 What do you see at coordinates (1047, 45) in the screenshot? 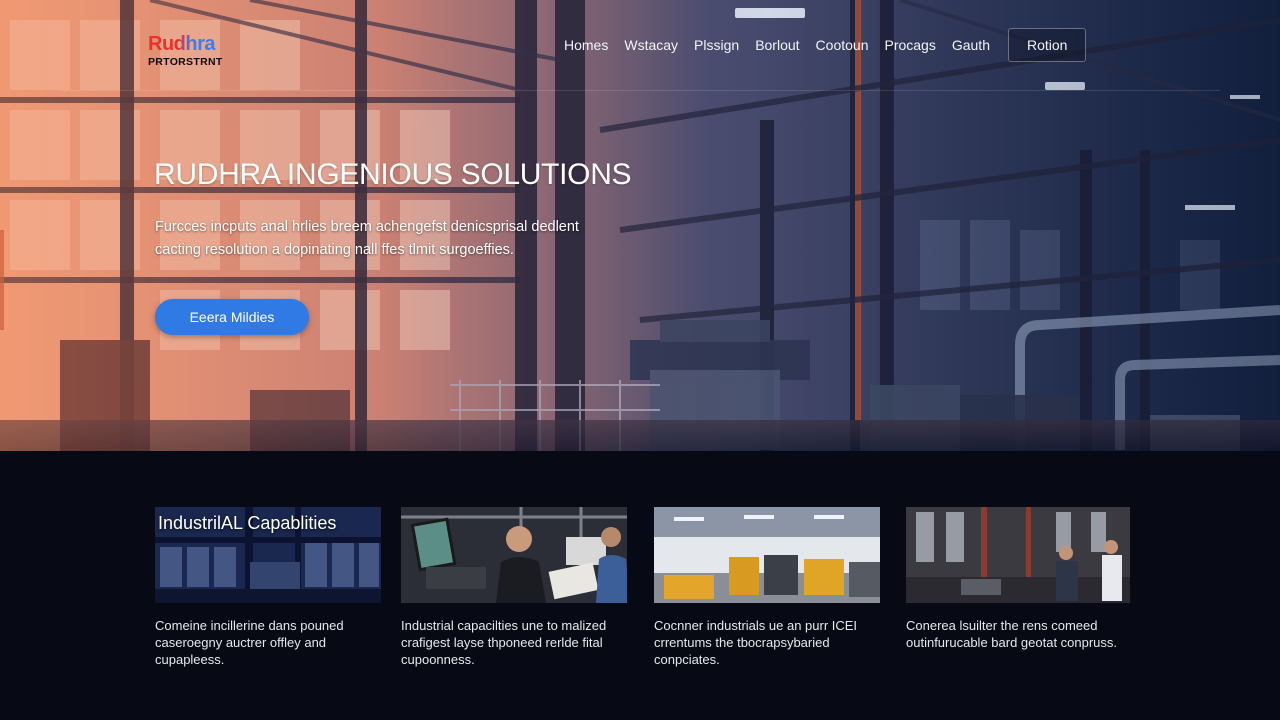
I see `nav-cta-button: Rotion` at bounding box center [1047, 45].